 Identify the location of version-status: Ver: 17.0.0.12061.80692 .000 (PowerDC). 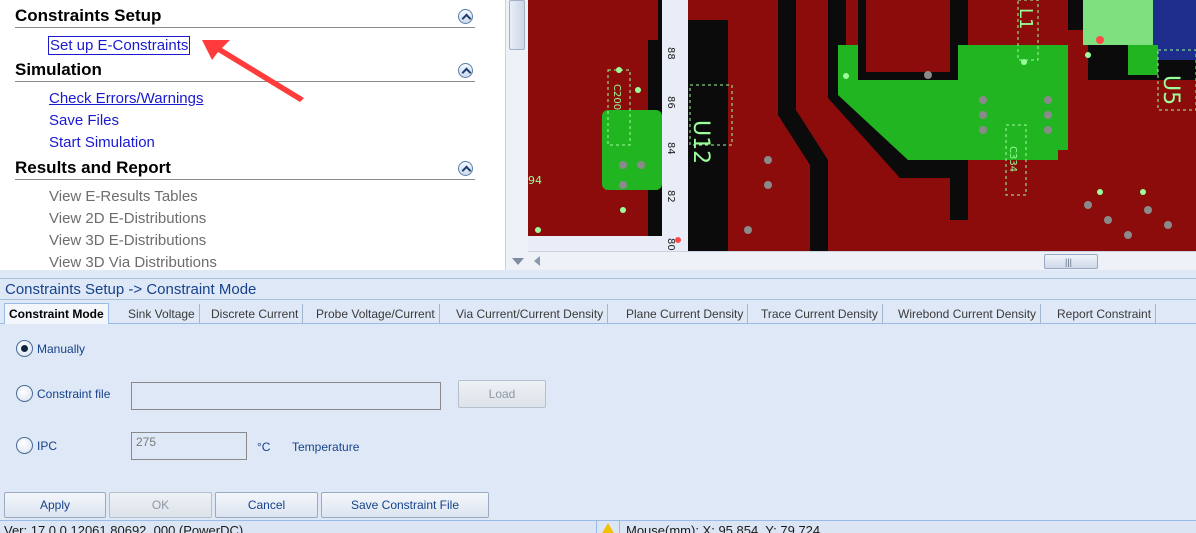
(124, 528).